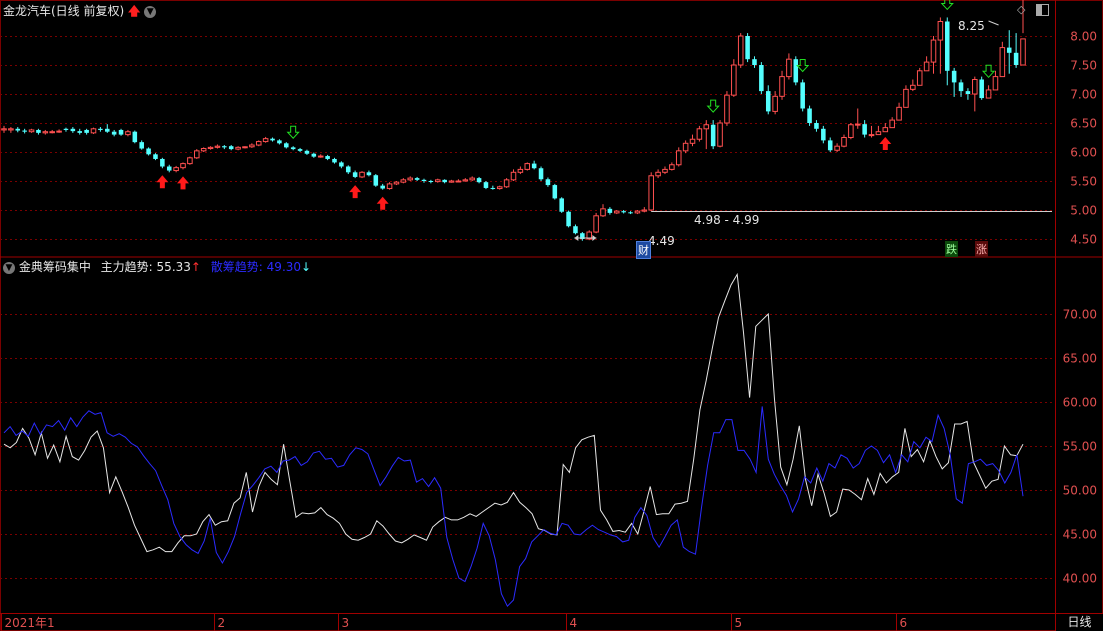 The width and height of the screenshot is (1103, 631). Describe the element at coordinates (1042, 10) in the screenshot. I see `panel-toggle-icon` at that location.